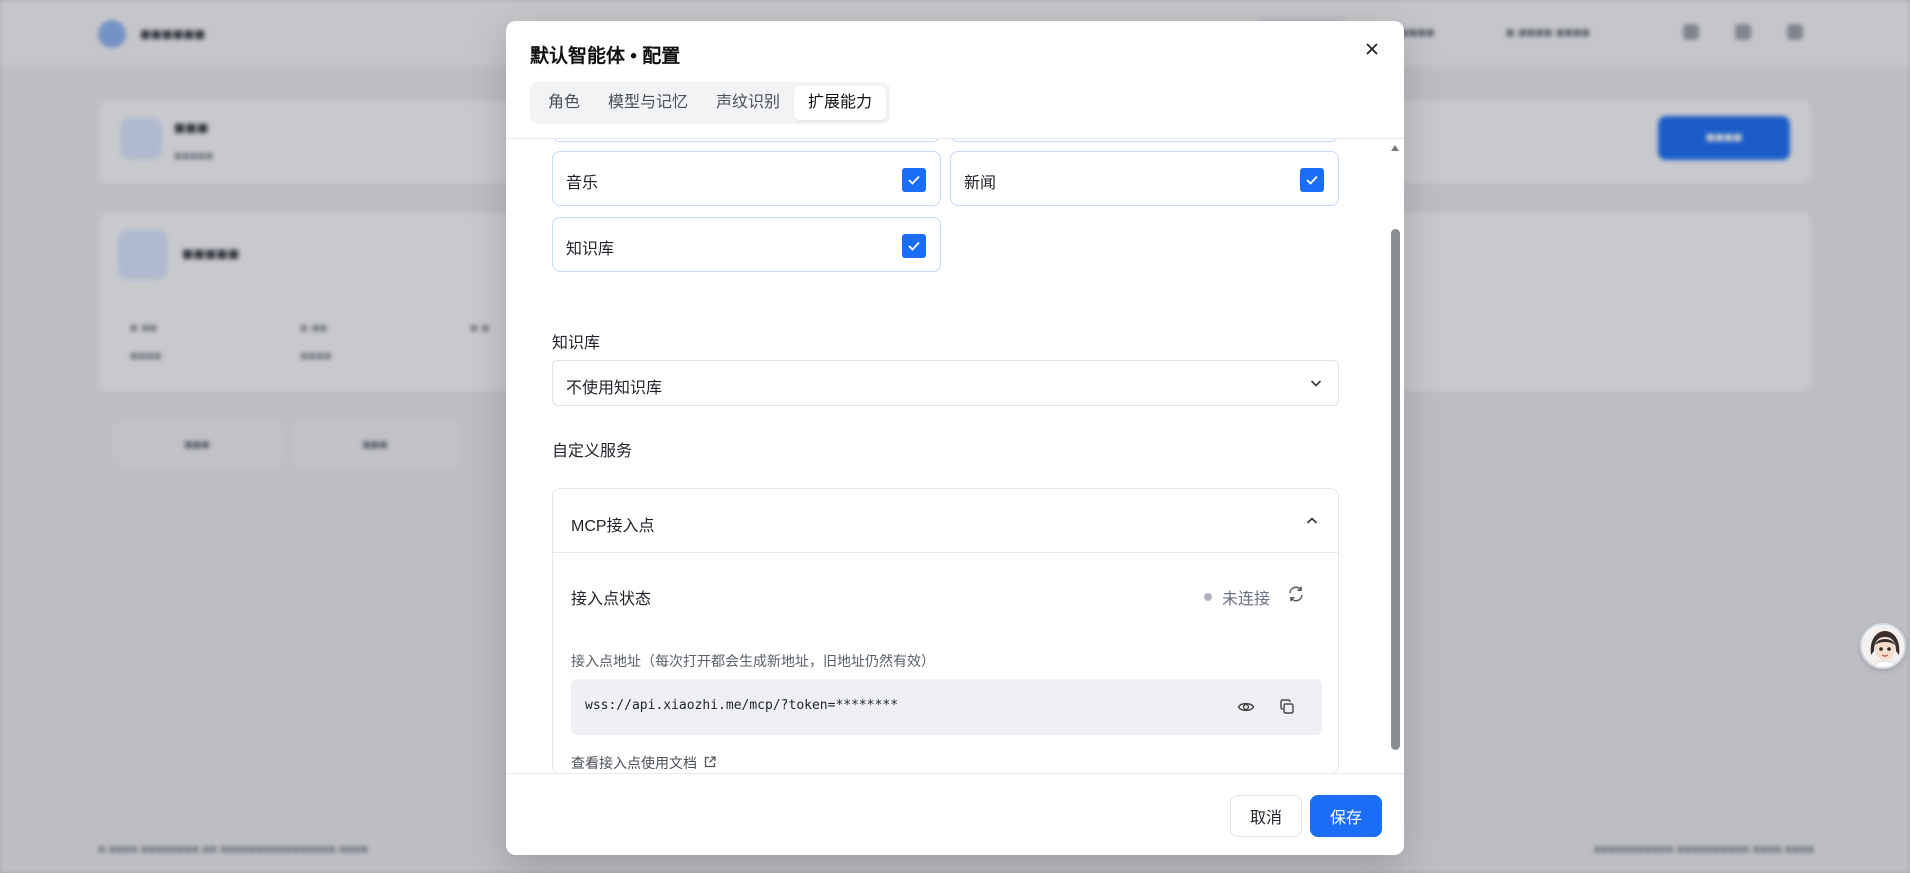 The image size is (1910, 873). What do you see at coordinates (1395, 148) in the screenshot?
I see `scroll-up-arrow-icon` at bounding box center [1395, 148].